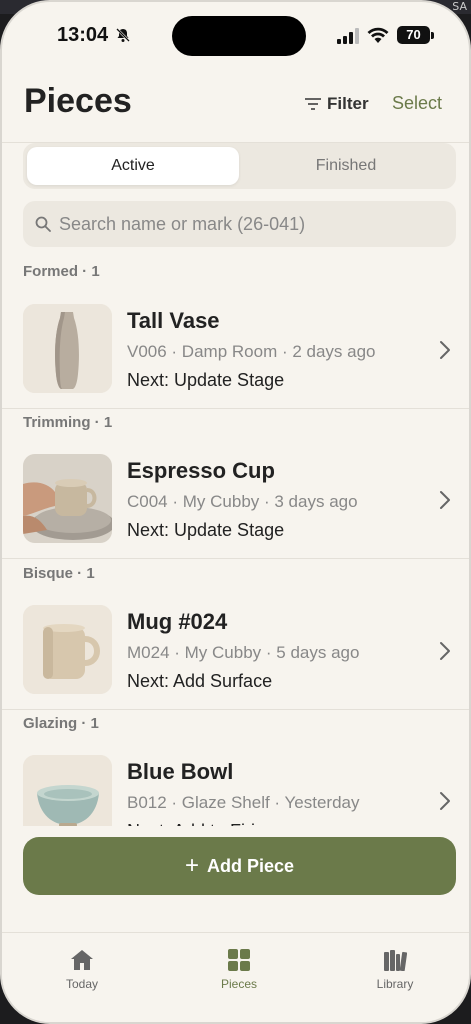 The width and height of the screenshot is (471, 1024). Describe the element at coordinates (243, 802) in the screenshot. I see `piece-meta: B012 · Glaze Shelf · Yesterday` at that location.